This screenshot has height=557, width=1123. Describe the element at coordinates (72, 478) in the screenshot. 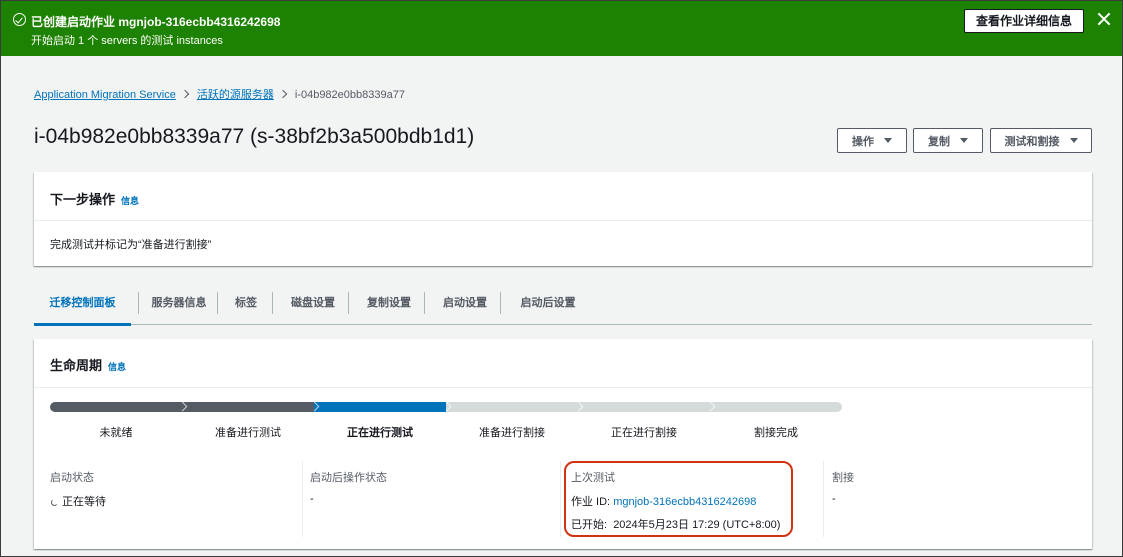

I see `launch-status-label: 启动状态` at that location.